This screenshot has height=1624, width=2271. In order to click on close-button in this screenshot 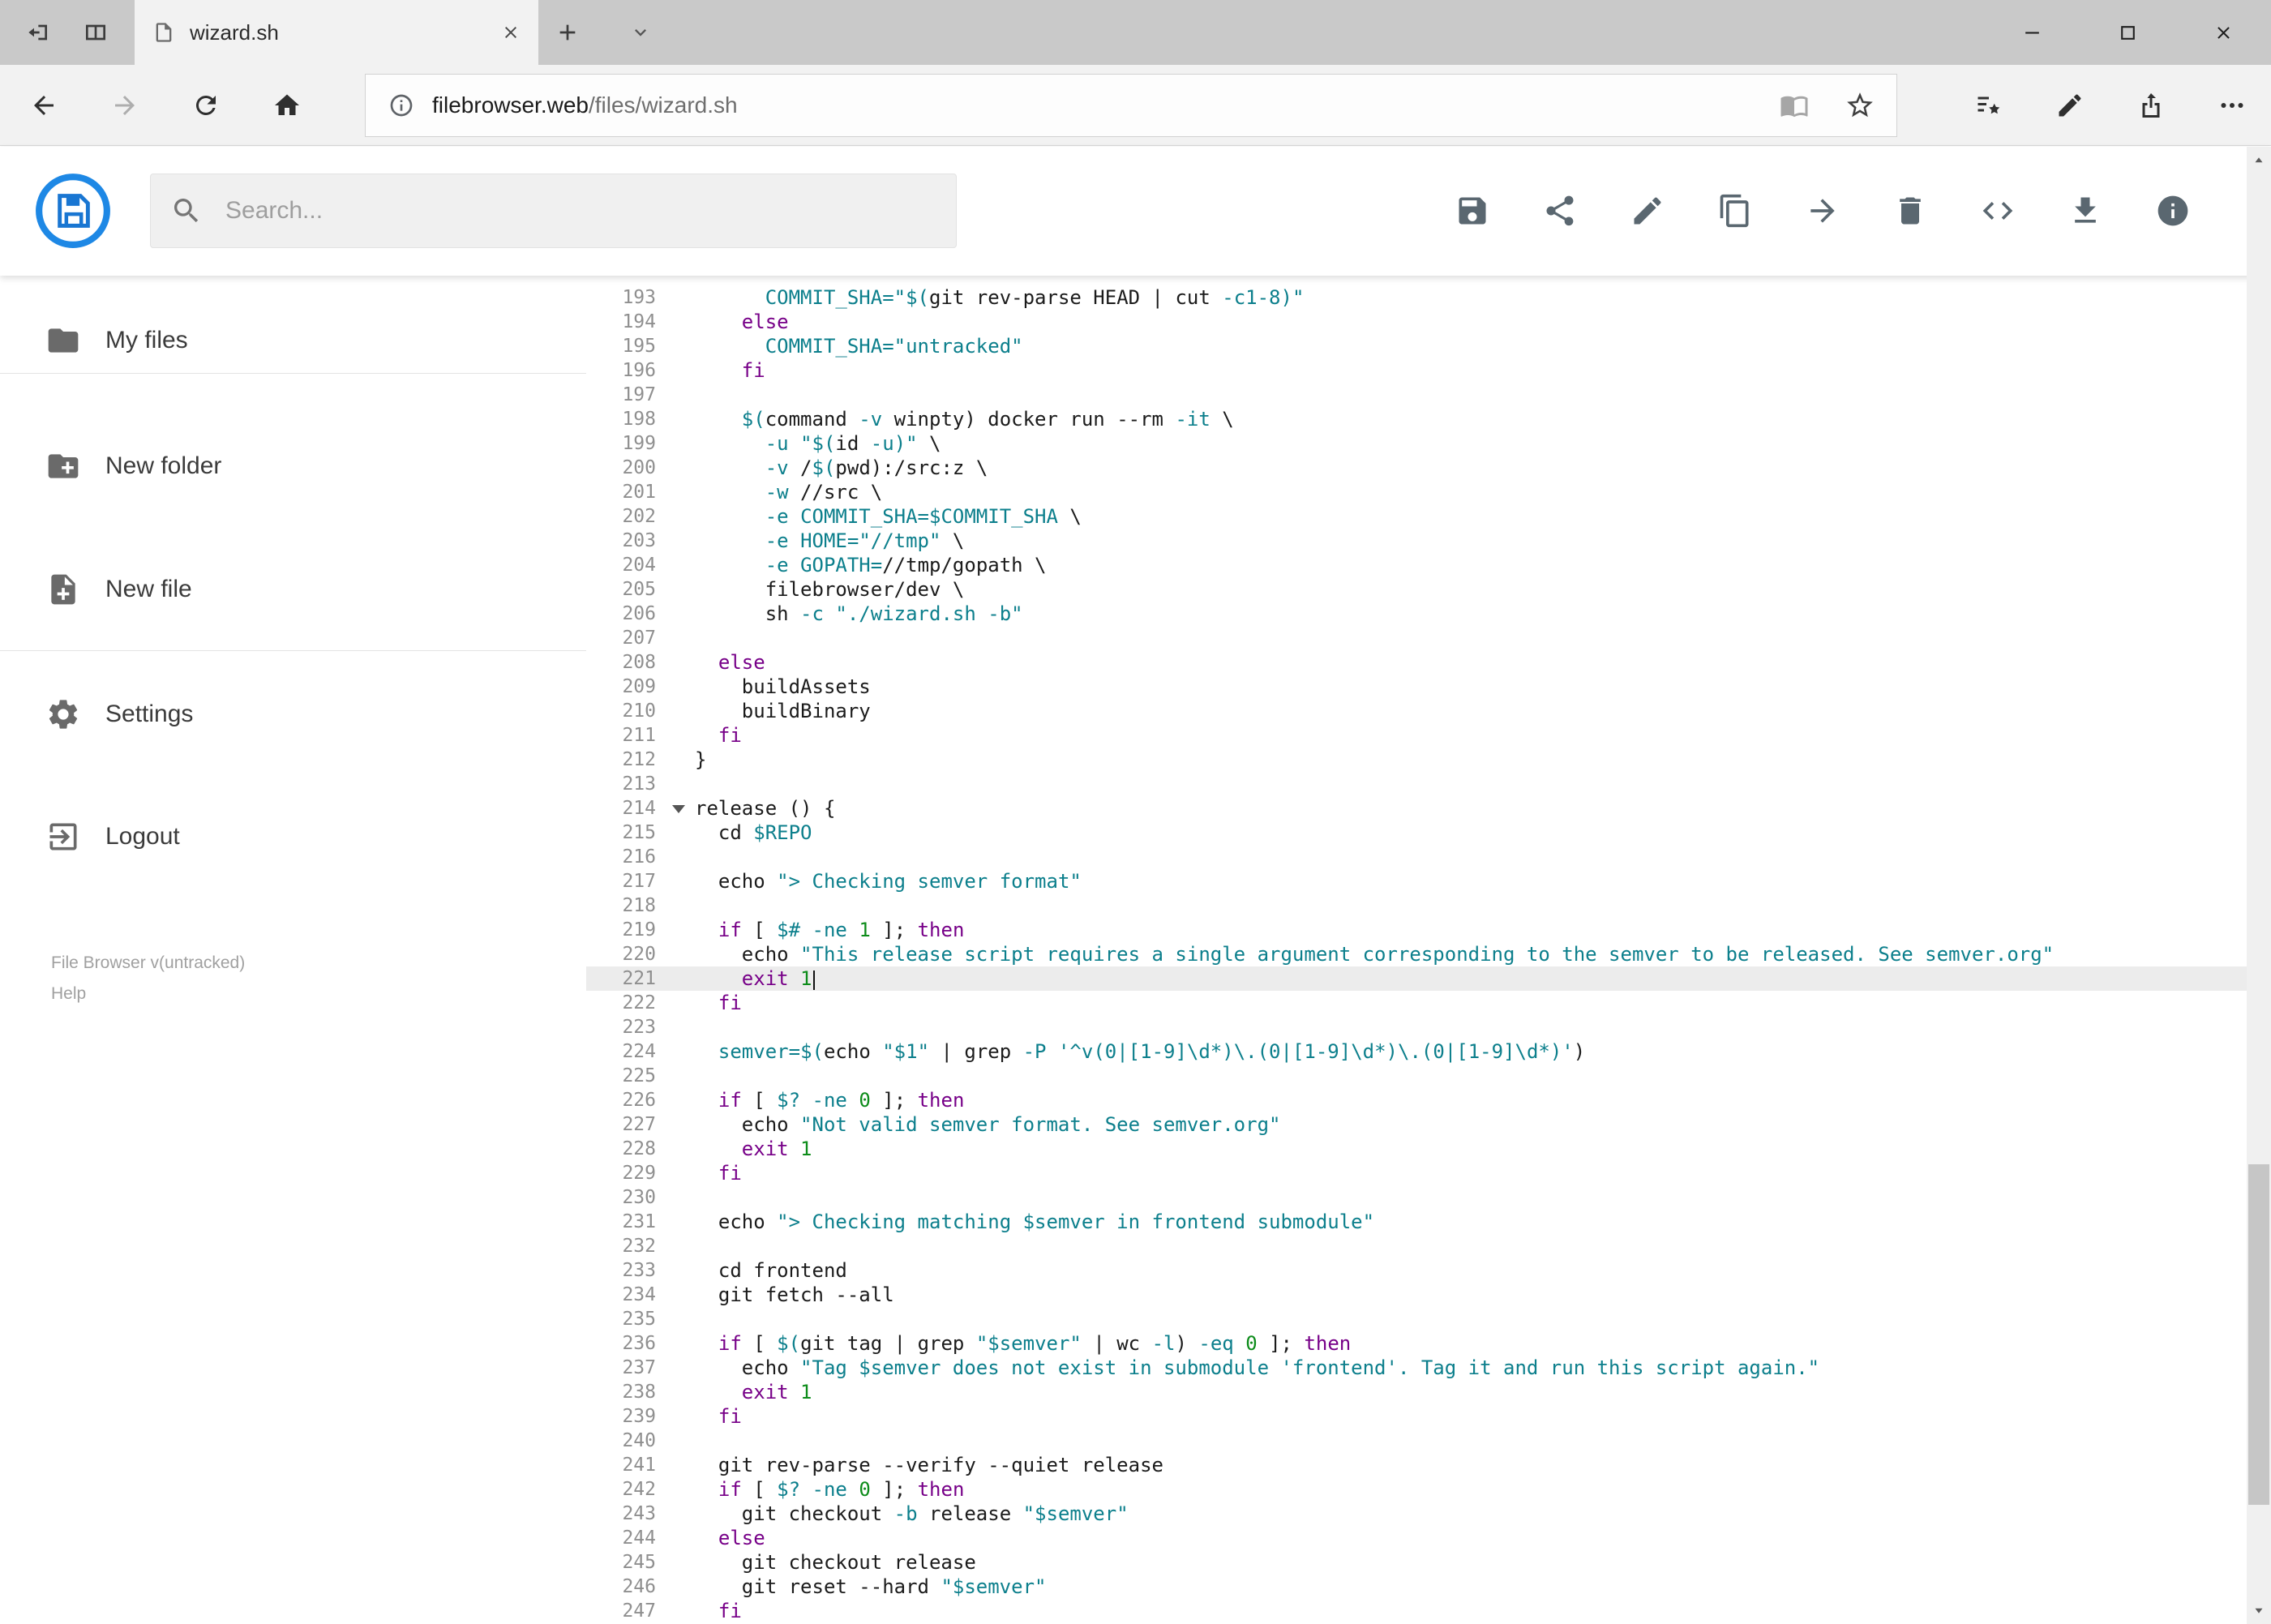, I will do `click(2223, 33)`.